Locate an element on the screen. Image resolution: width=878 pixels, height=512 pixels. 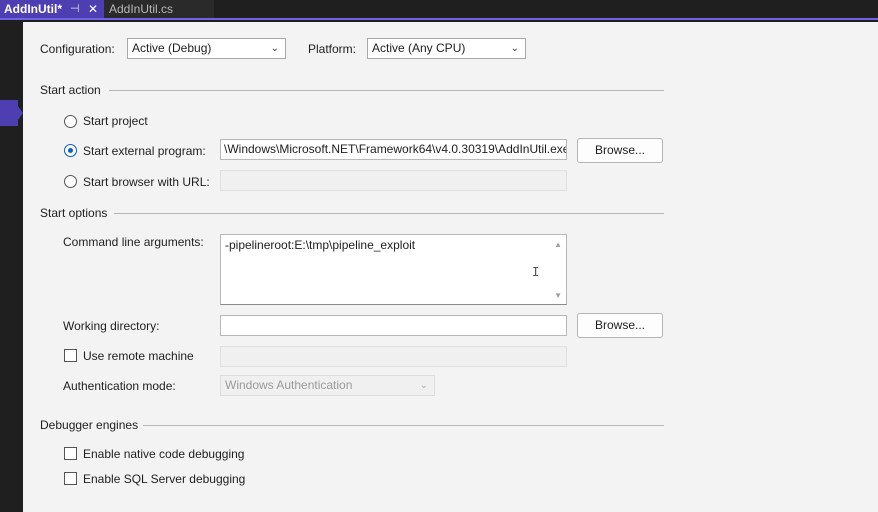
tab-addinutil-cs: AddInUtil.cs is located at coordinates (159, 9).